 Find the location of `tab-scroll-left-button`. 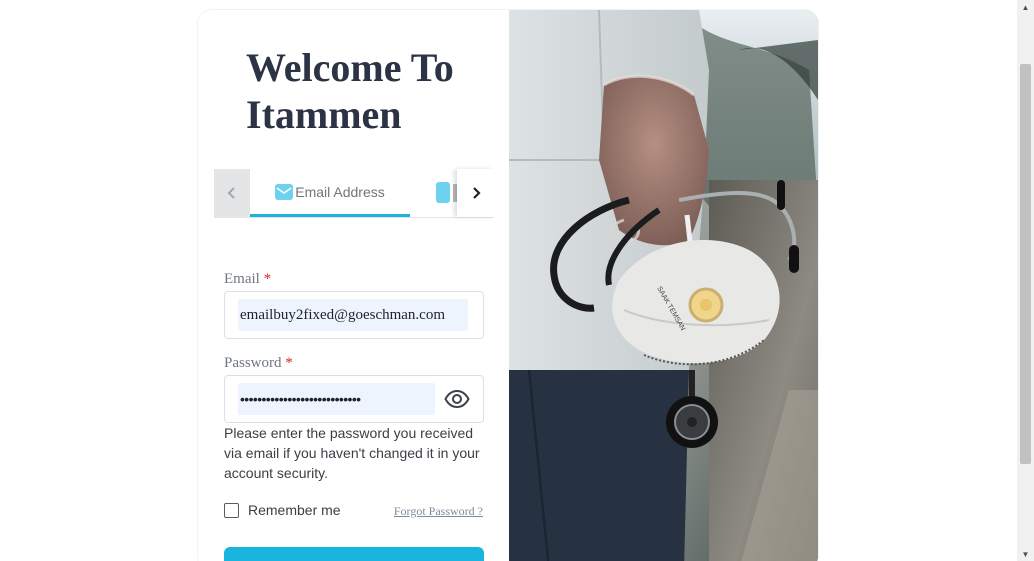

tab-scroll-left-button is located at coordinates (232, 193).